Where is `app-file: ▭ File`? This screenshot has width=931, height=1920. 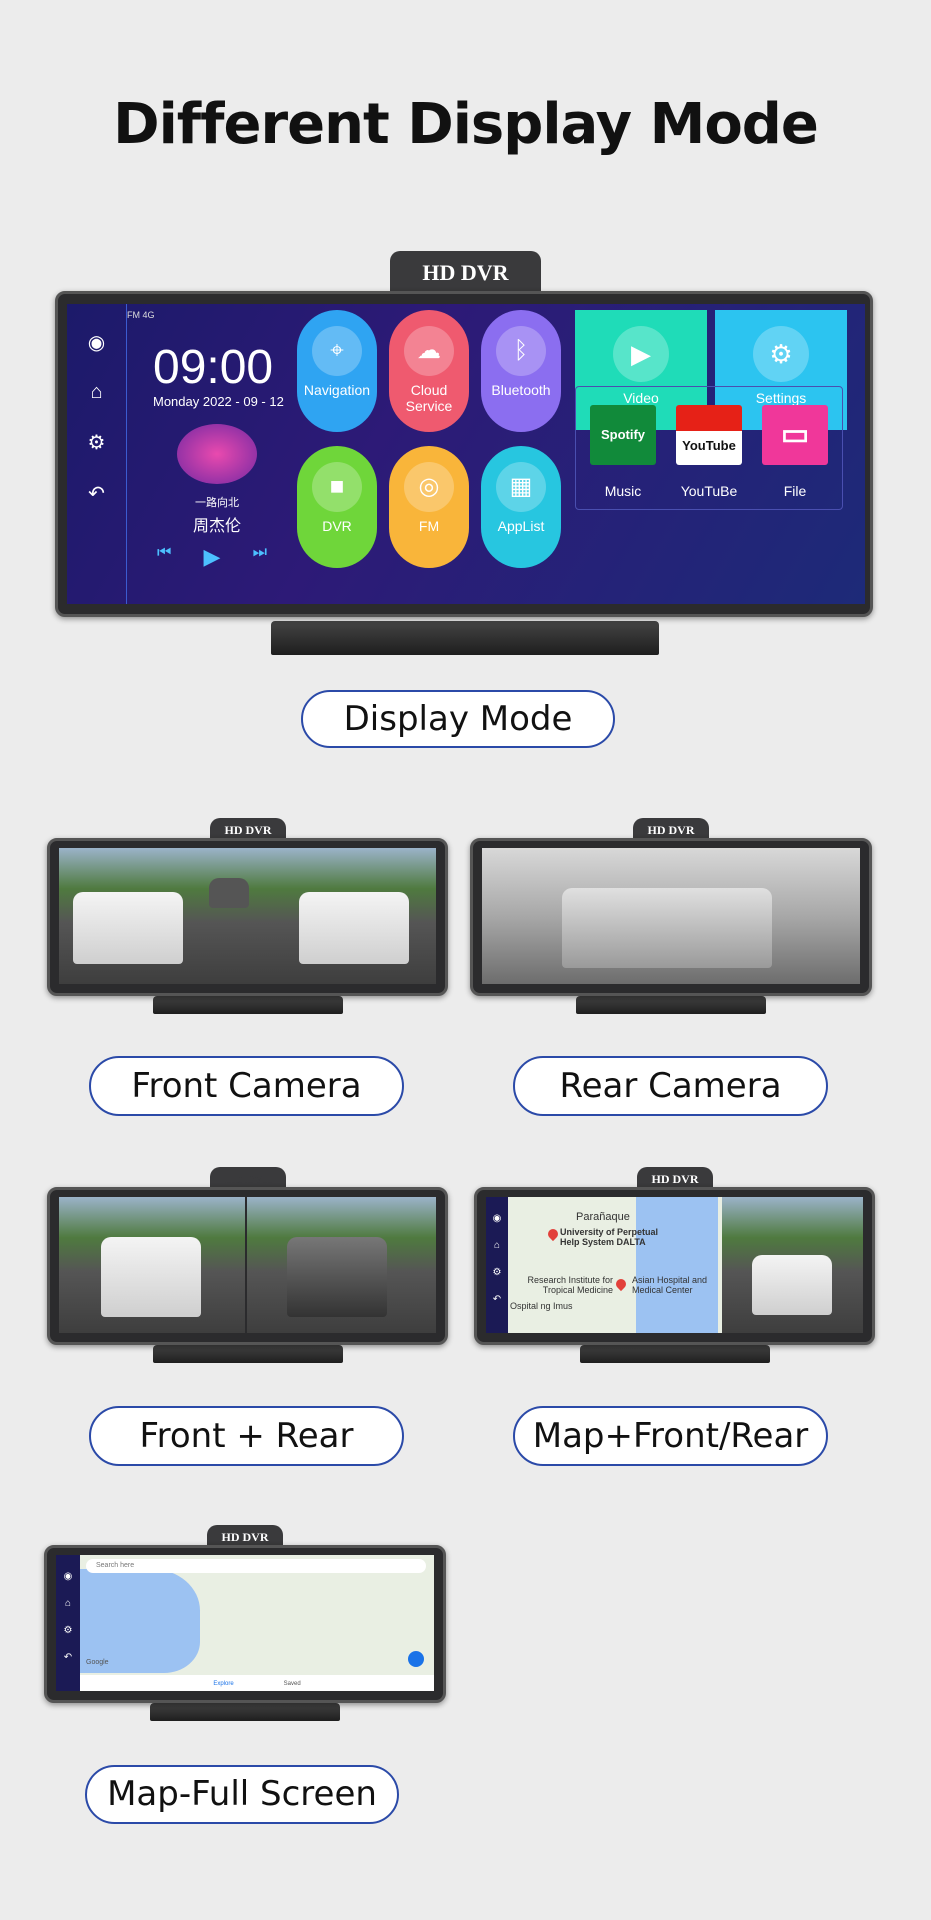
app-file: ▭ File is located at coordinates (795, 452).